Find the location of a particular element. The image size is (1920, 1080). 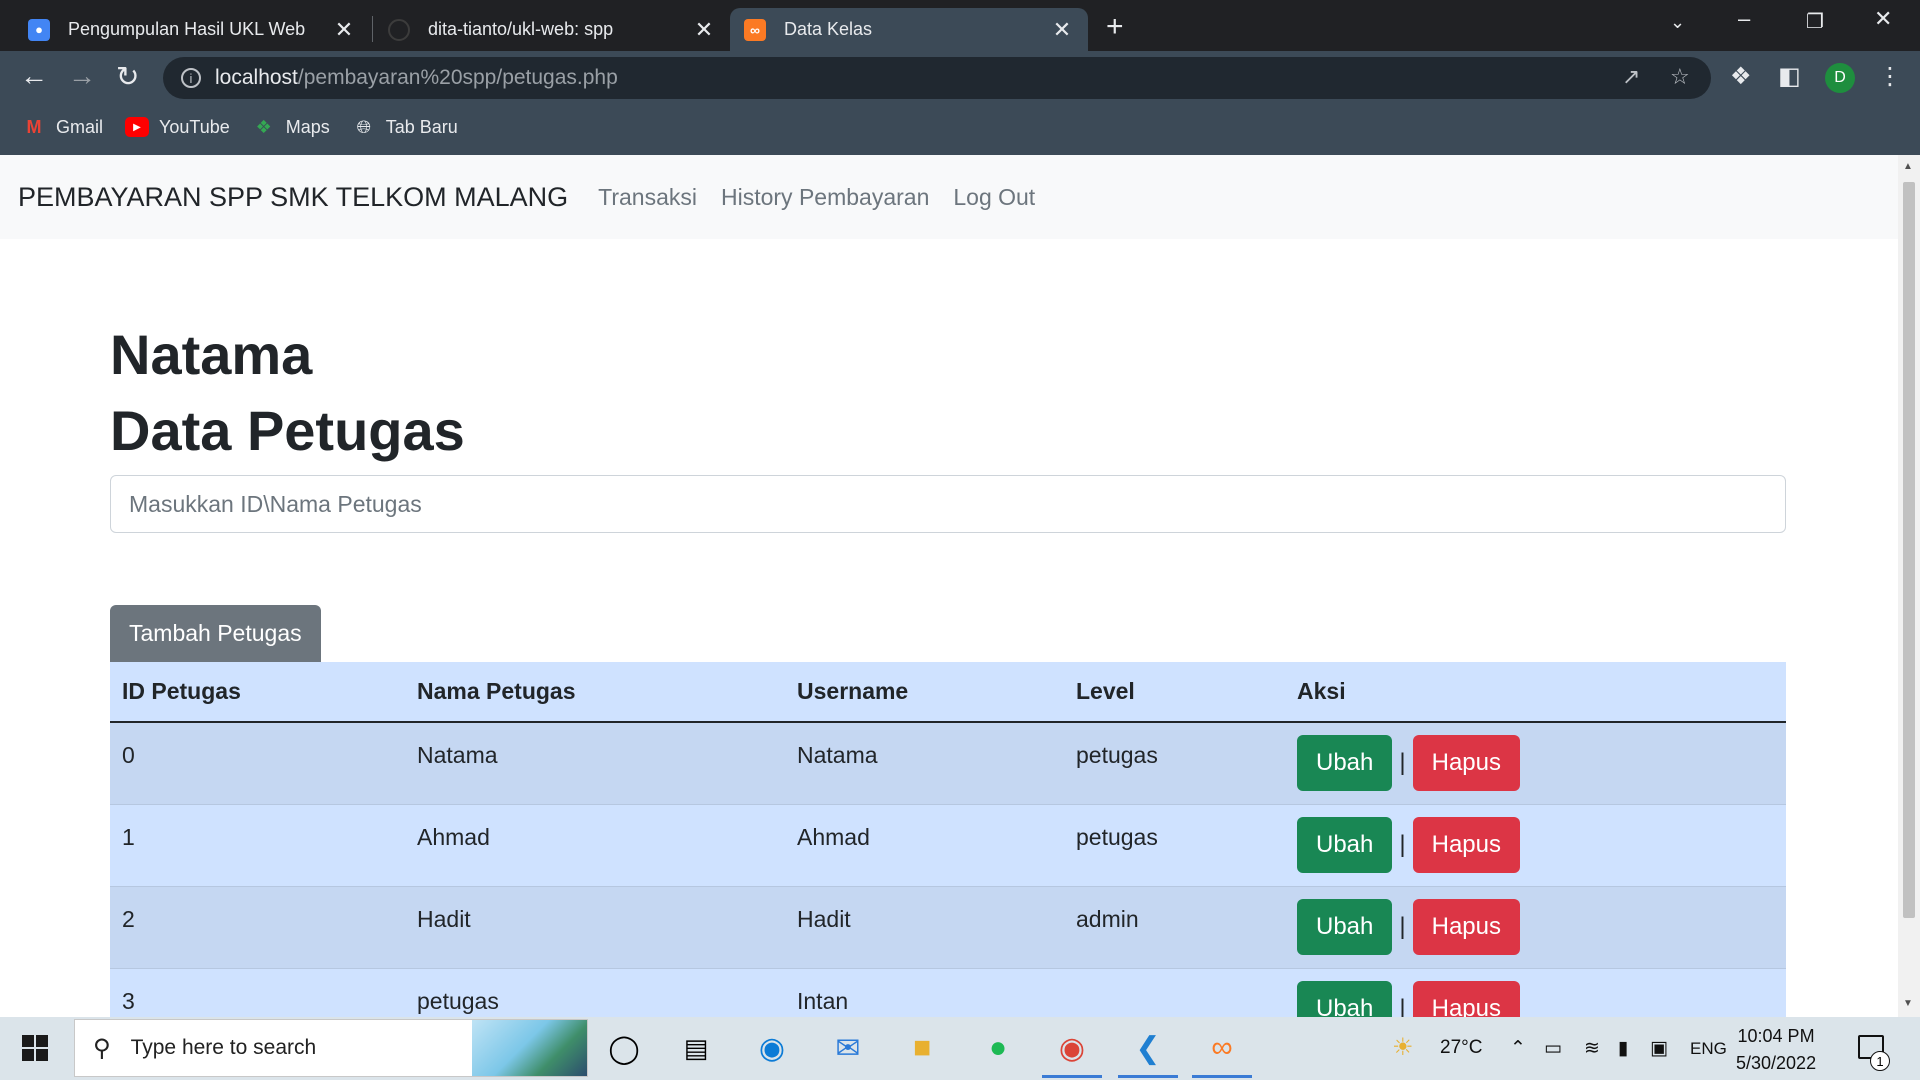

scrollbar-thumb is located at coordinates (1909, 550).